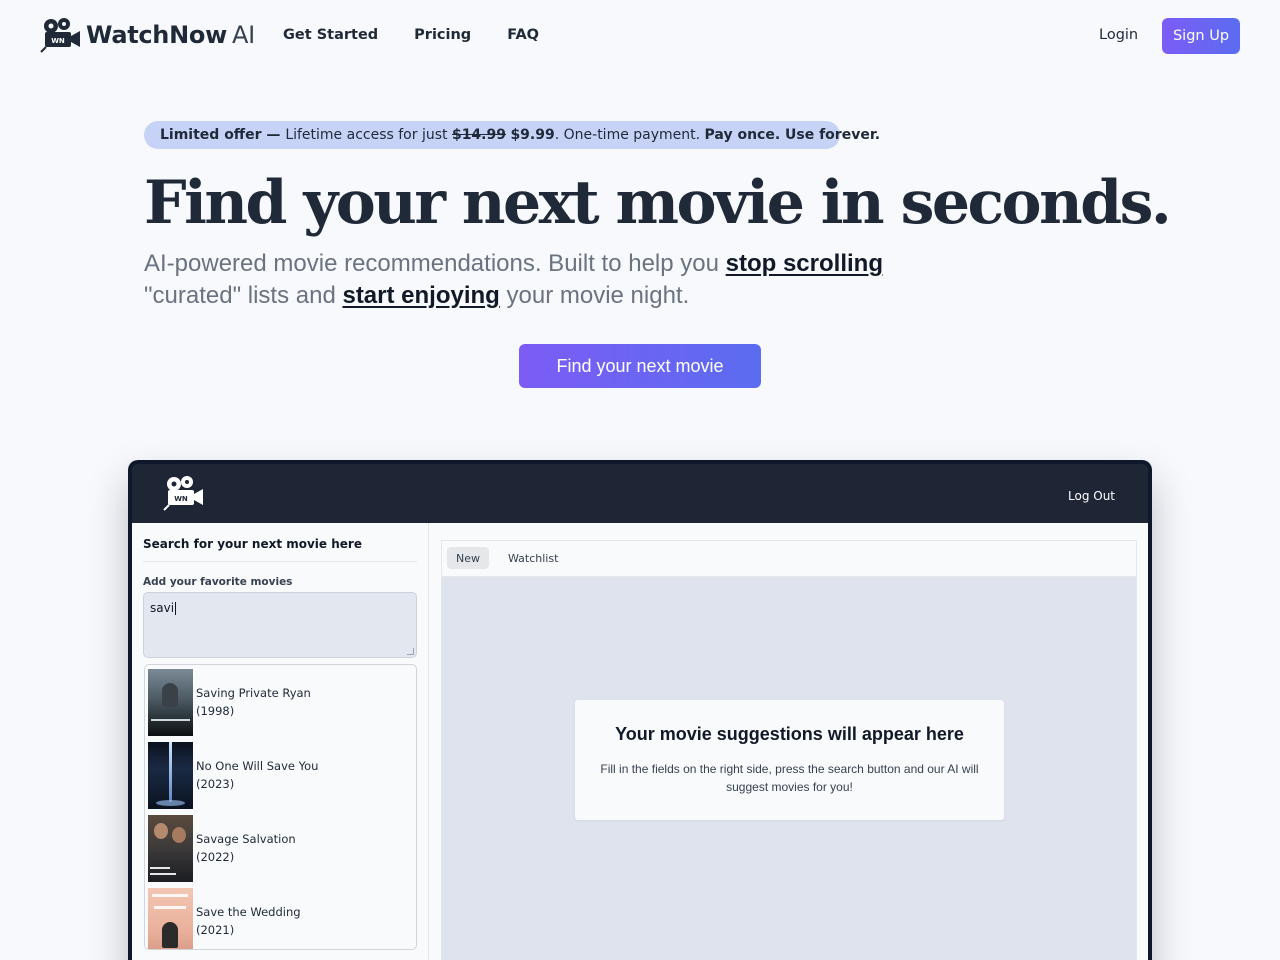 Image resolution: width=1280 pixels, height=960 pixels. What do you see at coordinates (162, 608) in the screenshot?
I see `favorites-input-value: savi` at bounding box center [162, 608].